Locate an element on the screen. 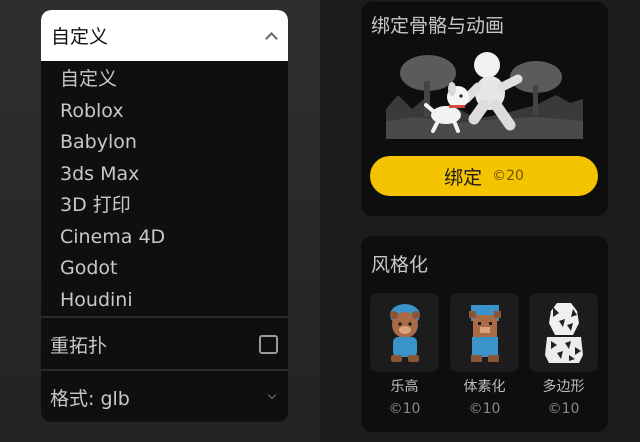 This screenshot has width=640, height=442. stylize-card-title: 风格化 is located at coordinates (400, 265).